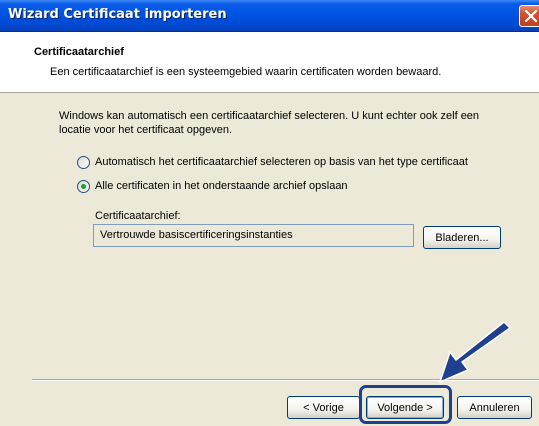 The image size is (539, 426). Describe the element at coordinates (253, 235) in the screenshot. I see `certificate-store-field: Vertrouwde basiscertificeringsinstanties` at that location.